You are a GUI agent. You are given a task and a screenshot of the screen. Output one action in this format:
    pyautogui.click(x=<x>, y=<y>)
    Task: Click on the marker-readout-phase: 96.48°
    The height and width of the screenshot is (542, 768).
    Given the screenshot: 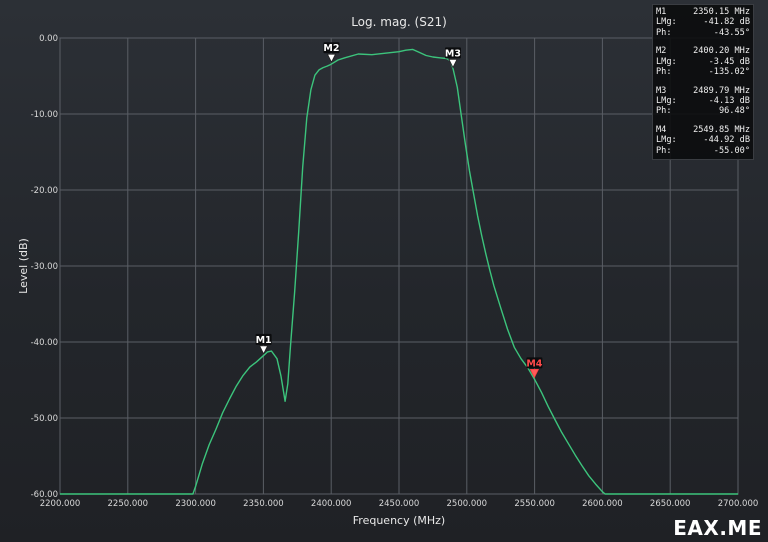 What is the action you would take?
    pyautogui.click(x=734, y=111)
    